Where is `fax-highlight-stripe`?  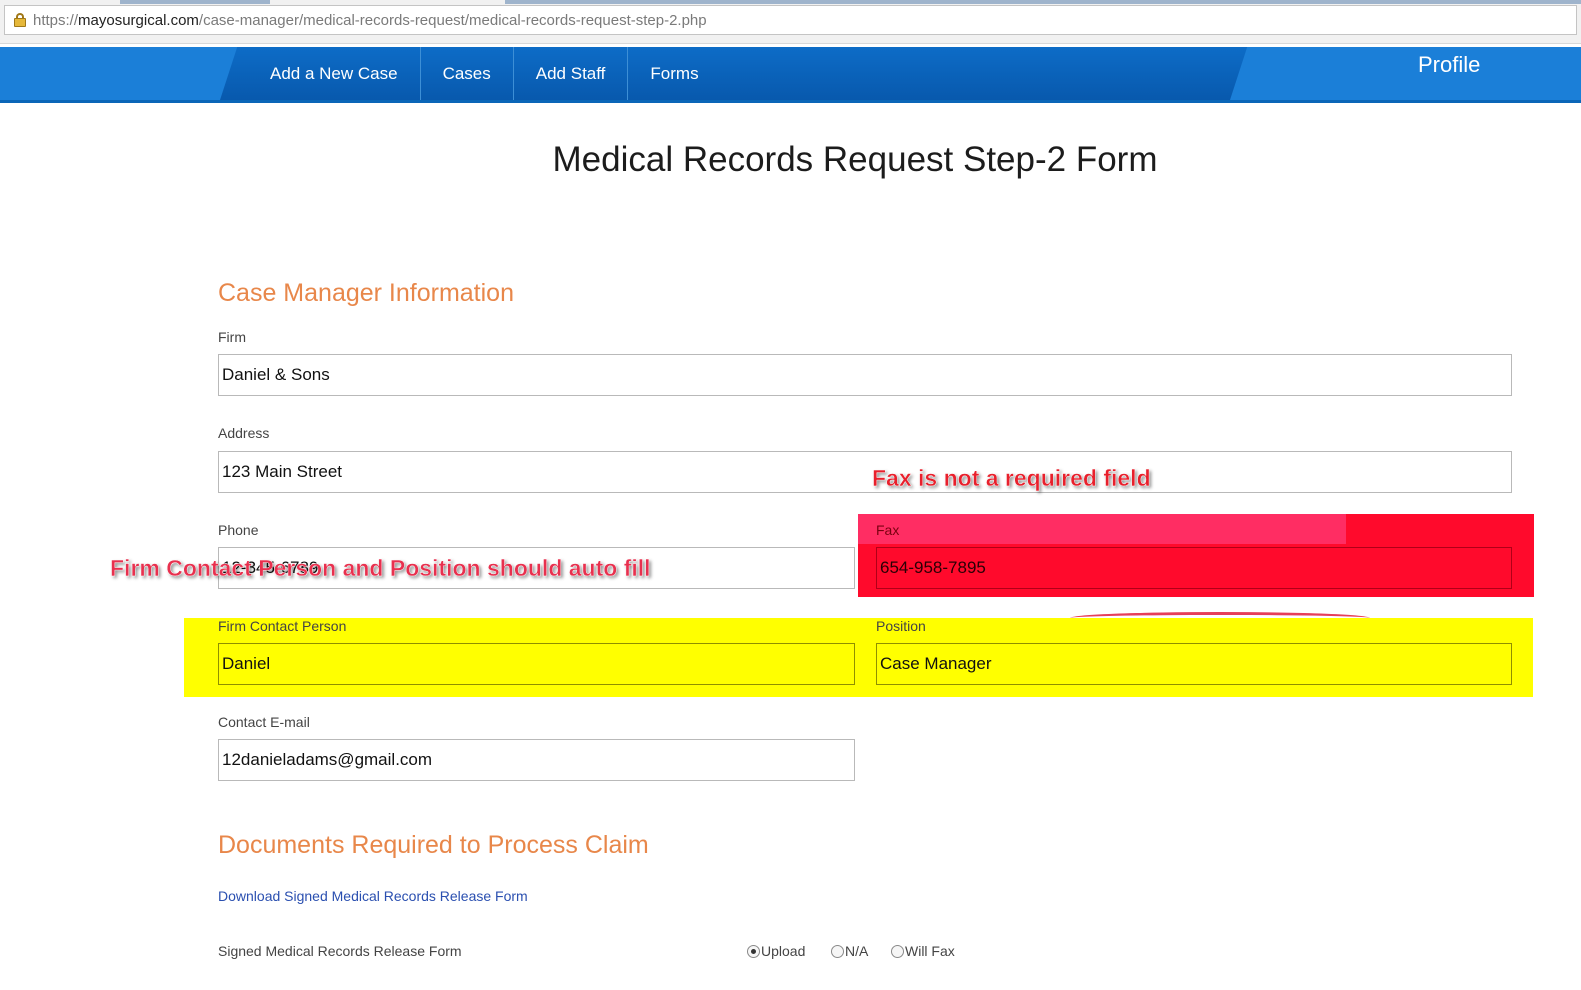 fax-highlight-stripe is located at coordinates (1102, 529).